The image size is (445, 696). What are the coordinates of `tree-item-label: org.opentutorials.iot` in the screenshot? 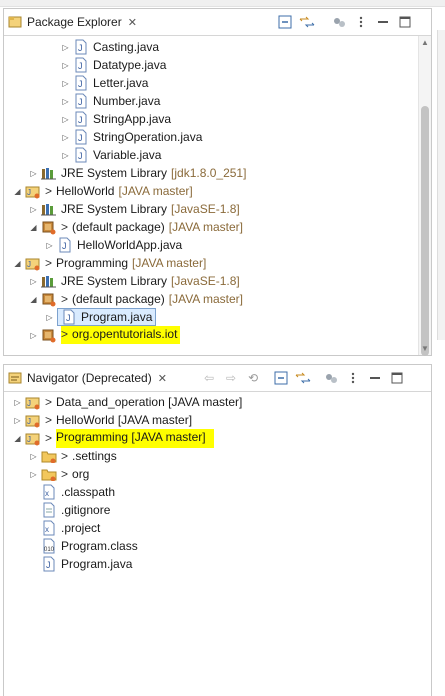 It's located at (125, 334).